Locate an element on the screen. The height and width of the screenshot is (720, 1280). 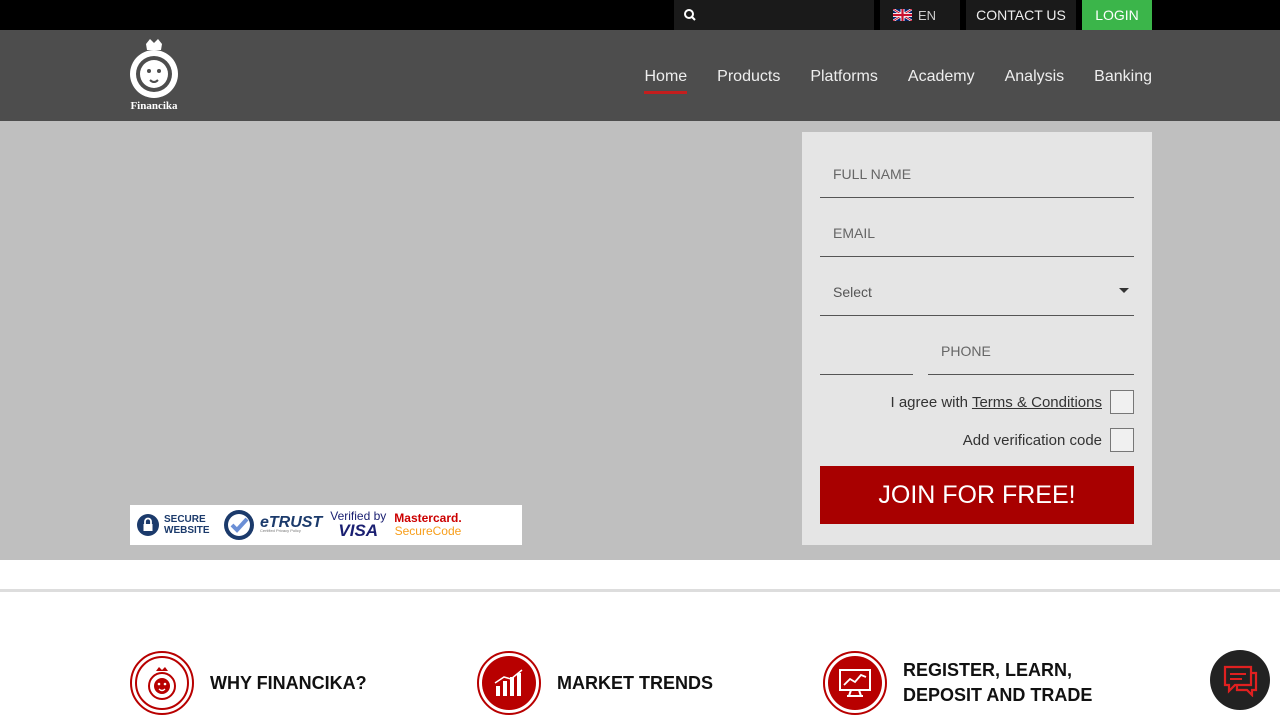
phone-prefix-input is located at coordinates (866, 351).